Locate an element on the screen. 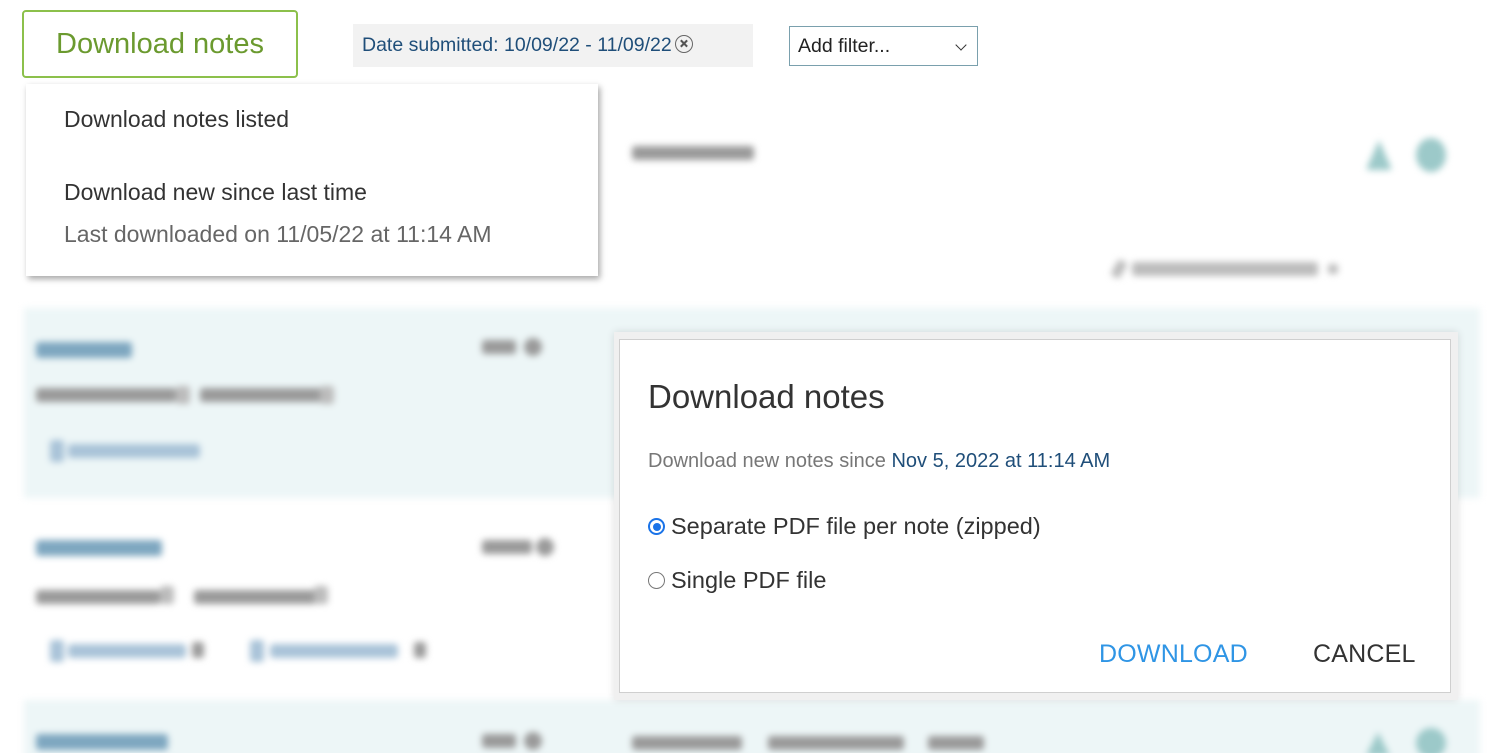 Image resolution: width=1506 pixels, height=753 pixels. dialog-description-prefix: Download new notes since is located at coordinates (767, 461).